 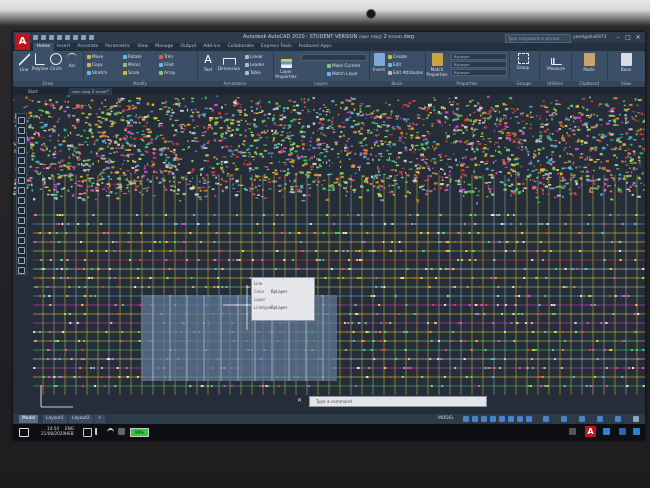 I want to click on base-button: Base, so click(x=626, y=62).